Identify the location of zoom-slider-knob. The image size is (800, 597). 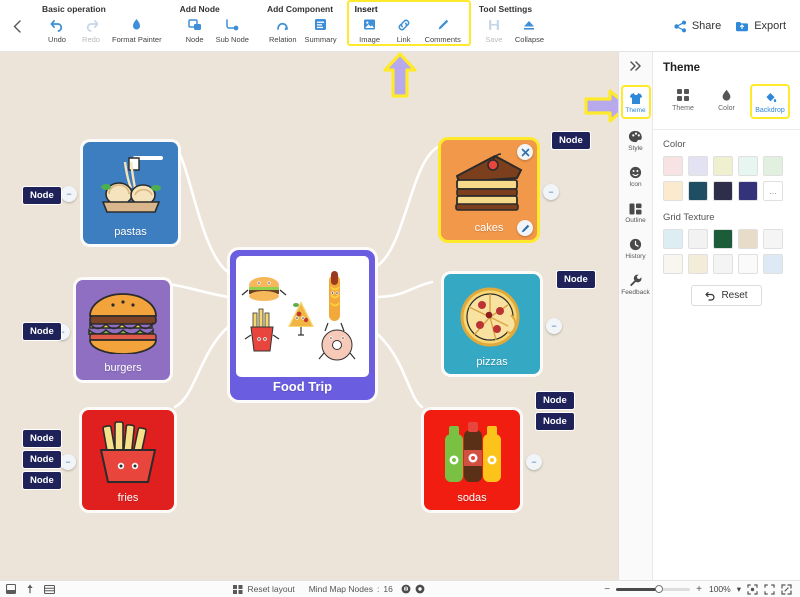
(659, 589).